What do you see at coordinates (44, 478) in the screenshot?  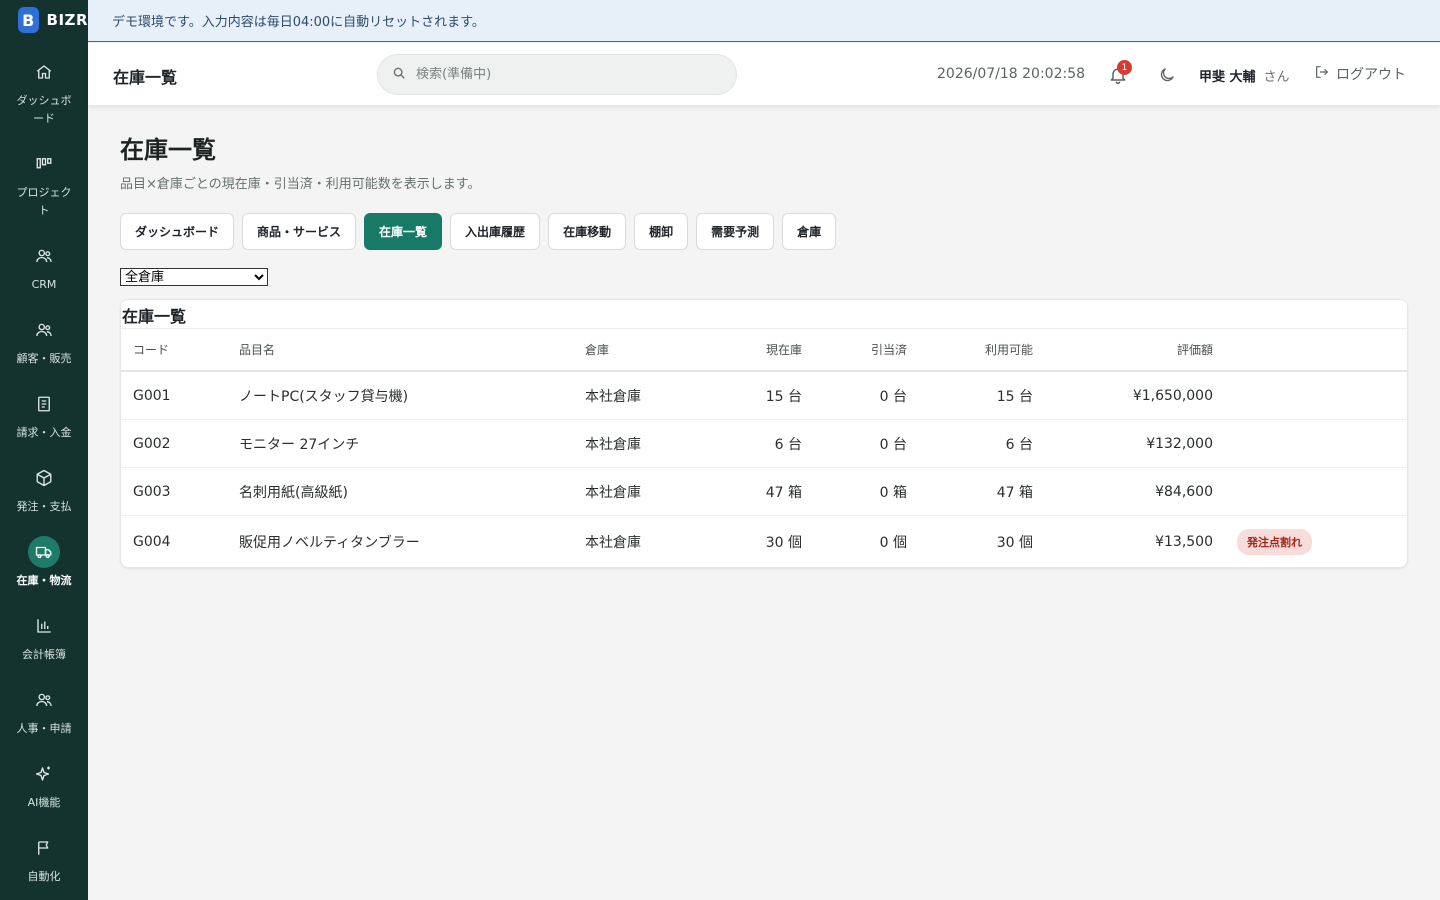 I see `box-icon` at bounding box center [44, 478].